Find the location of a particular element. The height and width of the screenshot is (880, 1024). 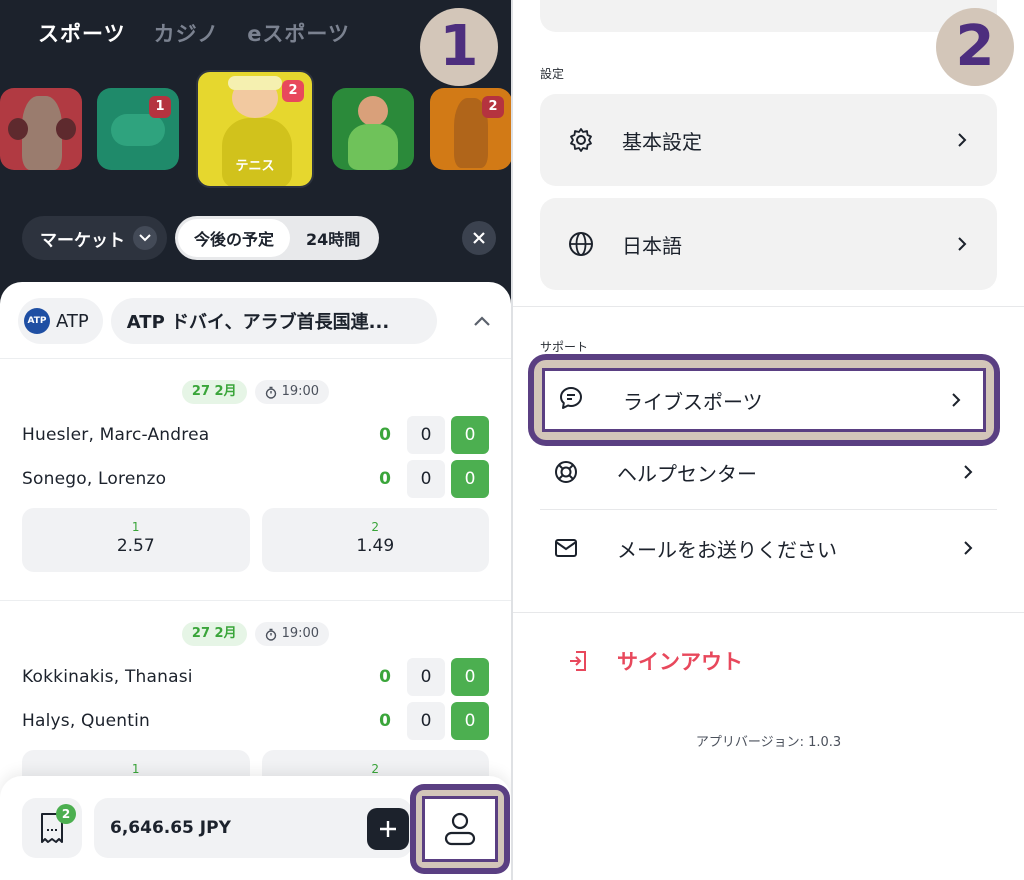

user-icon is located at coordinates (460, 829).